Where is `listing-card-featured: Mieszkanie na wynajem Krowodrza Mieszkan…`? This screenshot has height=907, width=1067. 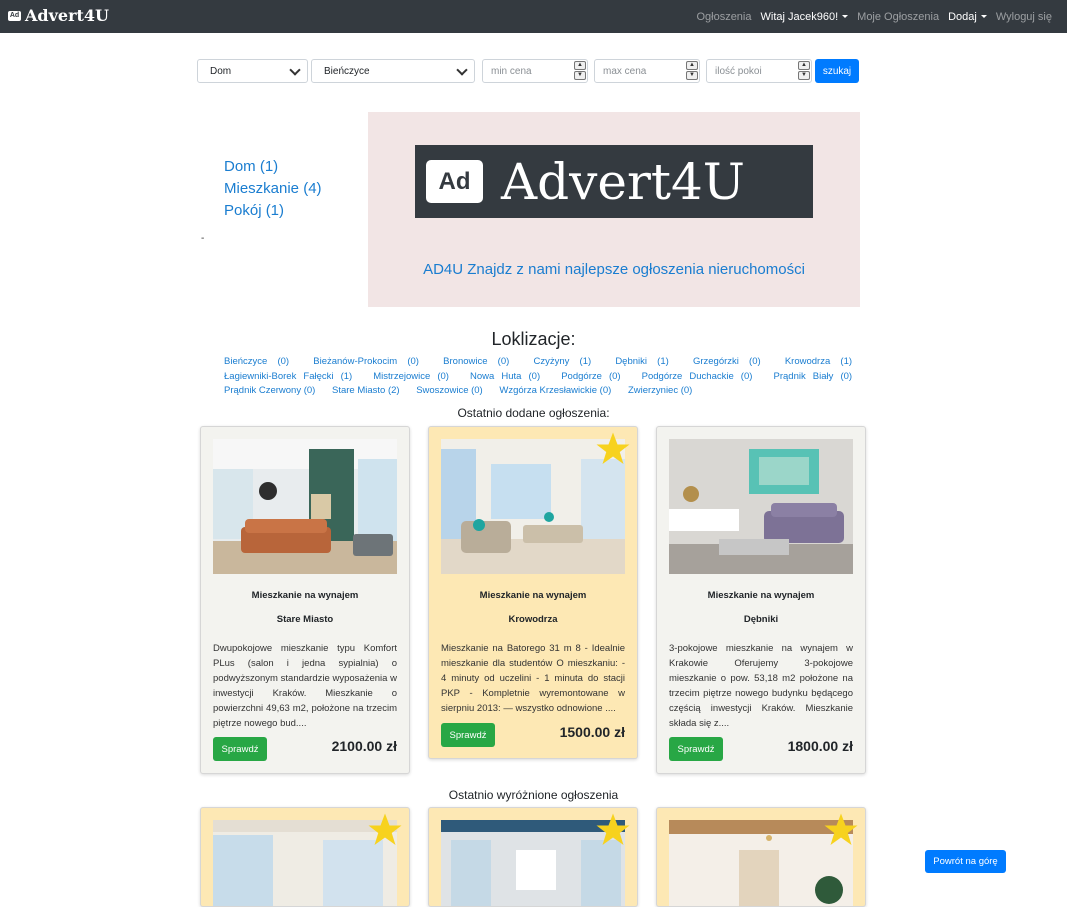 listing-card-featured: Mieszkanie na wynajem Krowodrza Mieszkan… is located at coordinates (533, 592).